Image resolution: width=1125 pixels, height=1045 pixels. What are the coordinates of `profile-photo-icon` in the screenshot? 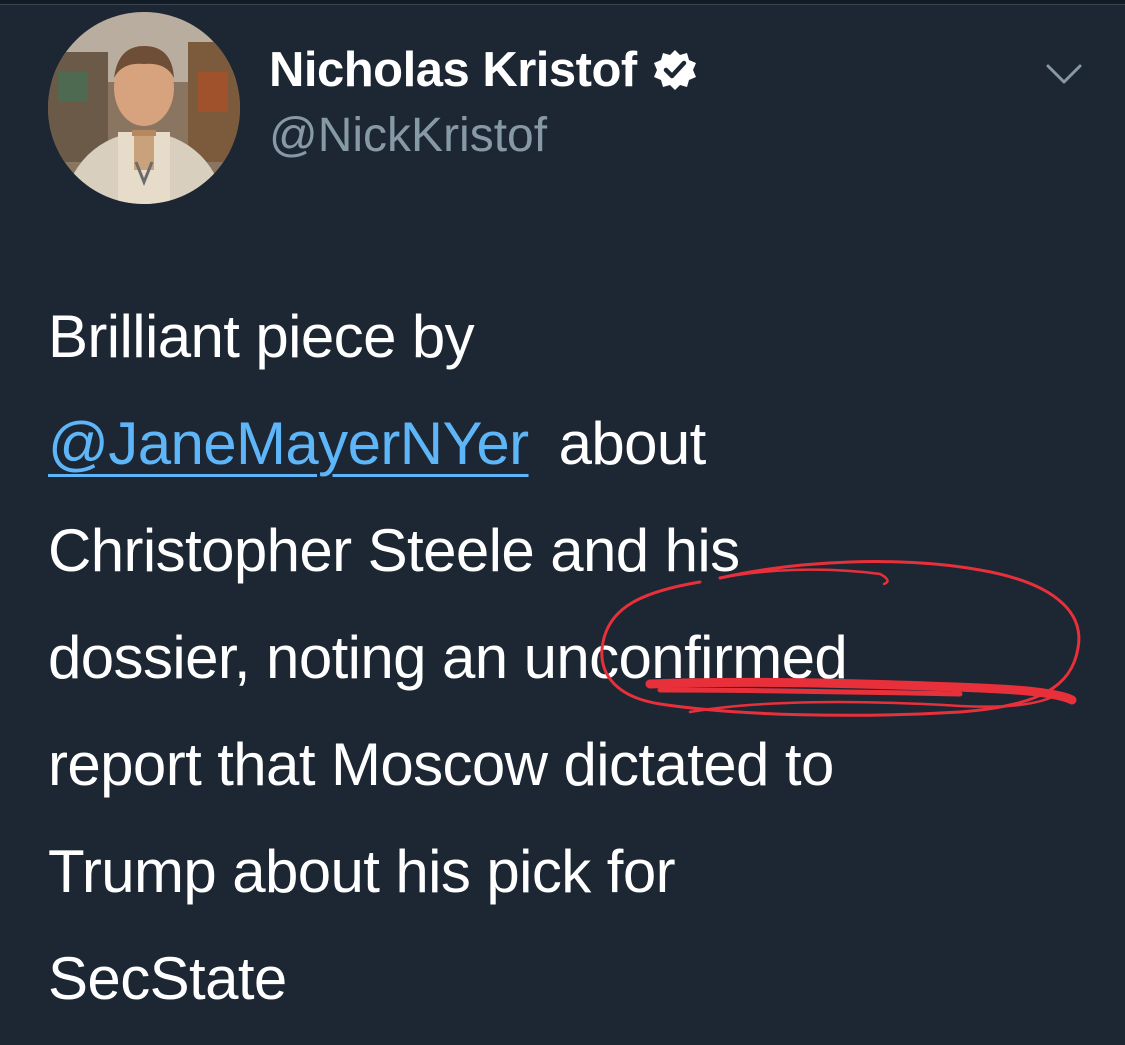 It's located at (144, 108).